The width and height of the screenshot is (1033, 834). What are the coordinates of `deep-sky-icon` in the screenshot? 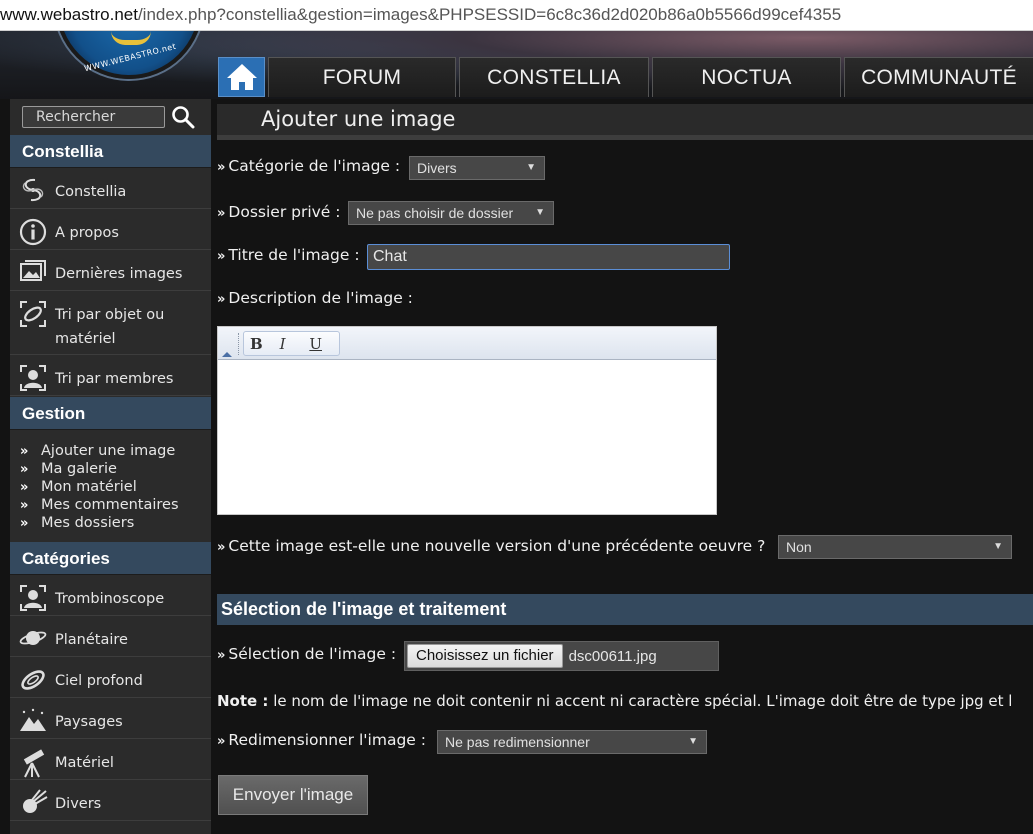 It's located at (32, 680).